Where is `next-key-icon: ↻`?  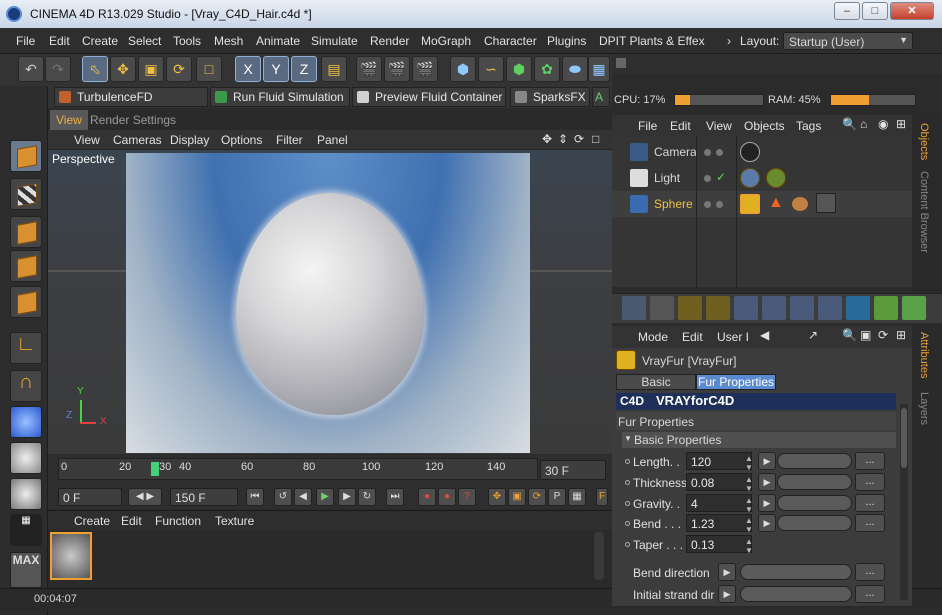
next-key-icon: ↻ is located at coordinates (367, 497).